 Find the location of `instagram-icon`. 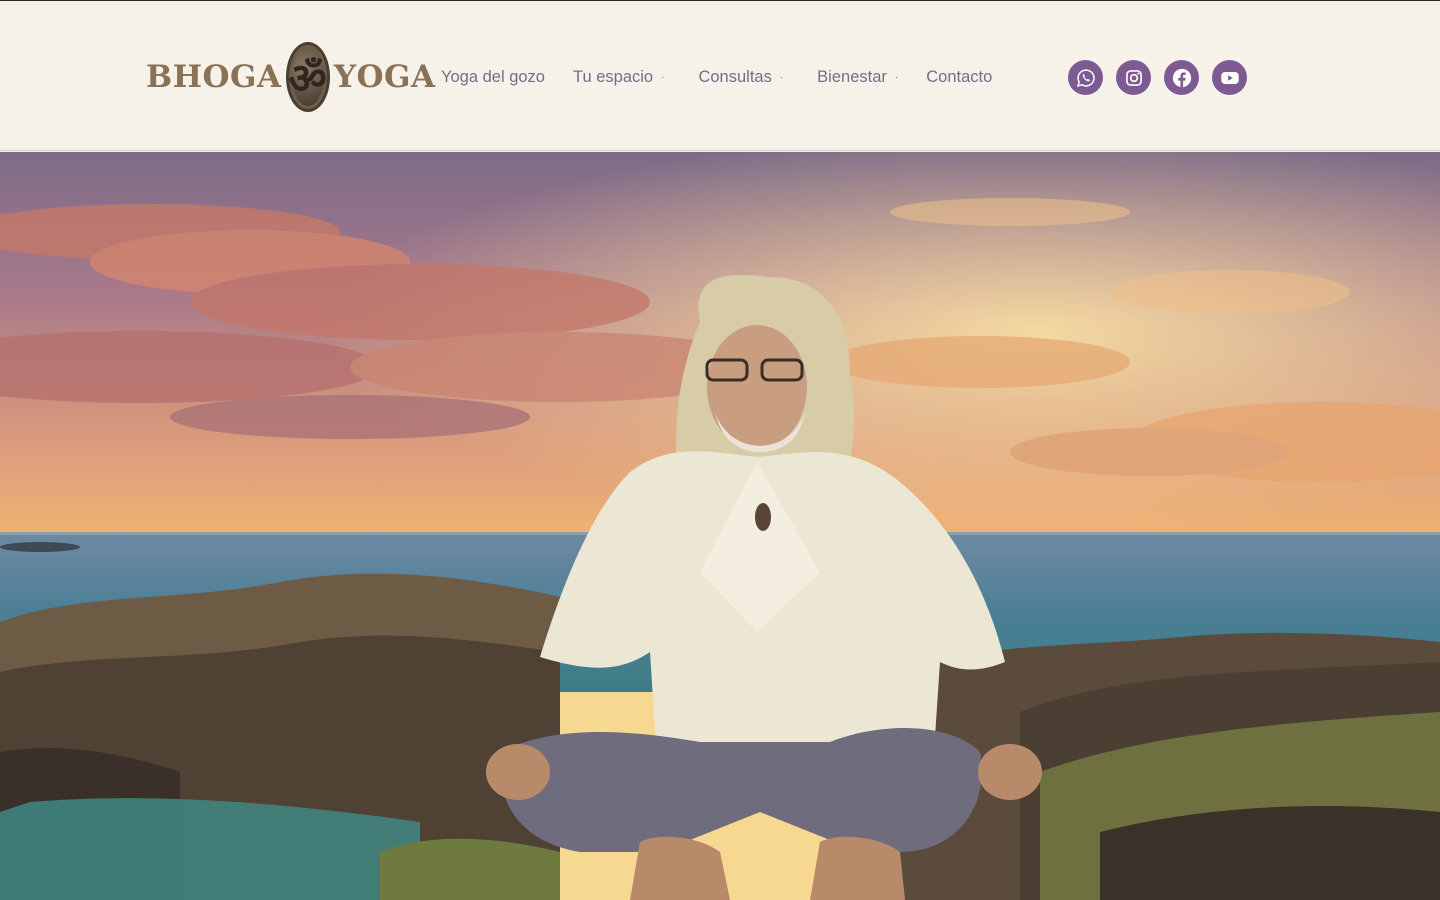

instagram-icon is located at coordinates (1133, 77).